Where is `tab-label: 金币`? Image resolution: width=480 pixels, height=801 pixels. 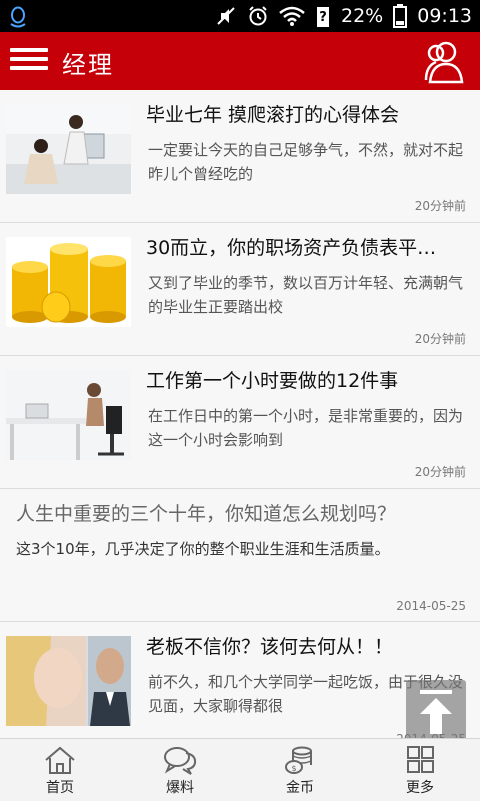
tab-label: 金币 is located at coordinates (300, 788).